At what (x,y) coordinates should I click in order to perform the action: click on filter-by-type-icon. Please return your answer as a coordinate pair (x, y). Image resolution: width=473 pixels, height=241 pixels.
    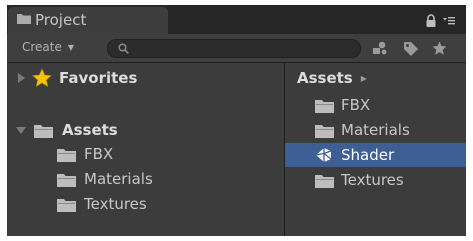
    Looking at the image, I should click on (380, 48).